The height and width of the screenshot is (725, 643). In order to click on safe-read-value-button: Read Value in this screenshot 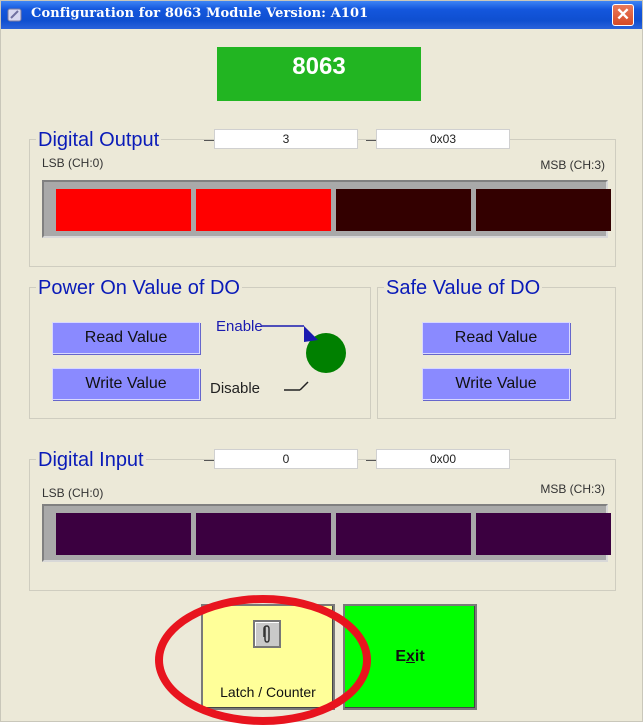, I will do `click(496, 338)`.